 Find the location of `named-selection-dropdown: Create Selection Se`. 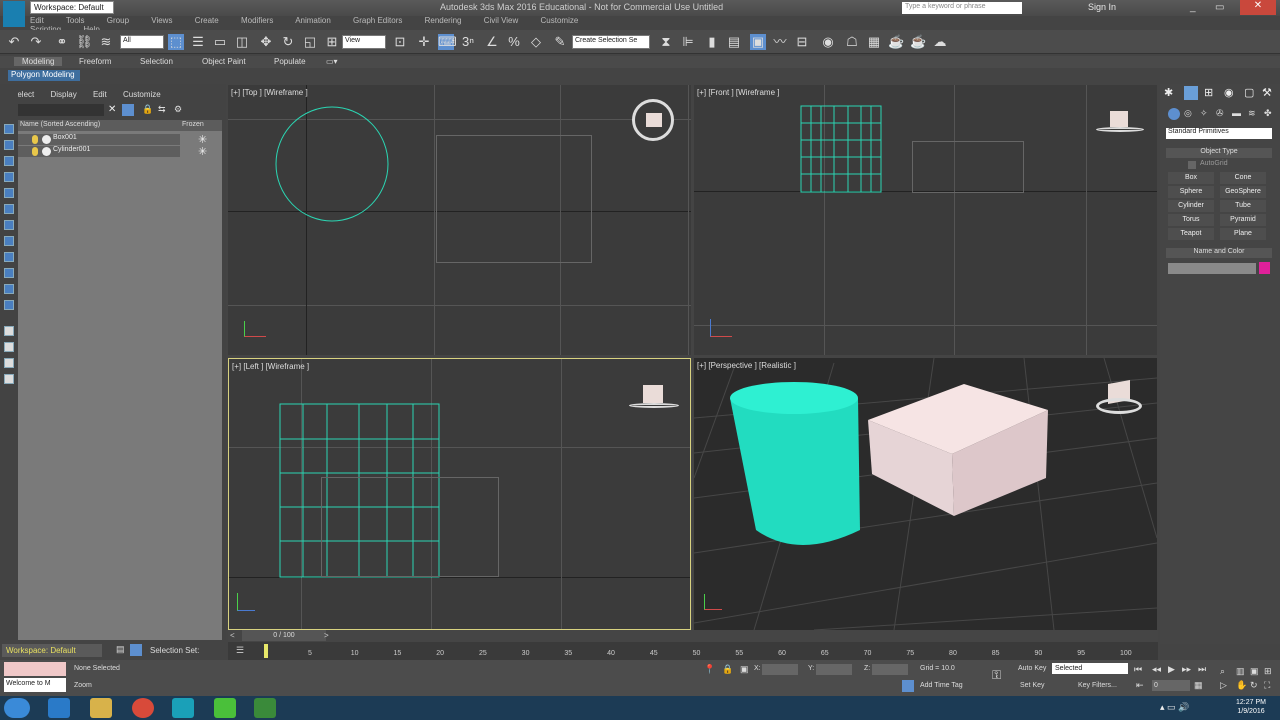

named-selection-dropdown: Create Selection Se is located at coordinates (611, 42).